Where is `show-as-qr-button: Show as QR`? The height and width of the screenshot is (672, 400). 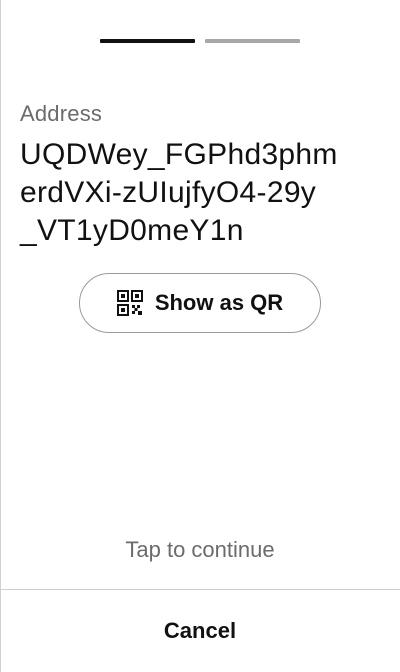
show-as-qr-button: Show as QR is located at coordinates (200, 303).